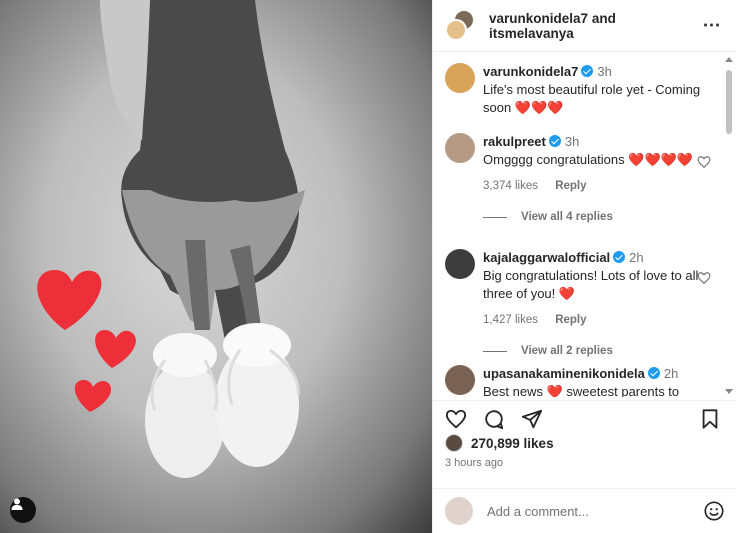 The height and width of the screenshot is (533, 736). I want to click on view-replies-button: View all 4 replies, so click(600, 217).